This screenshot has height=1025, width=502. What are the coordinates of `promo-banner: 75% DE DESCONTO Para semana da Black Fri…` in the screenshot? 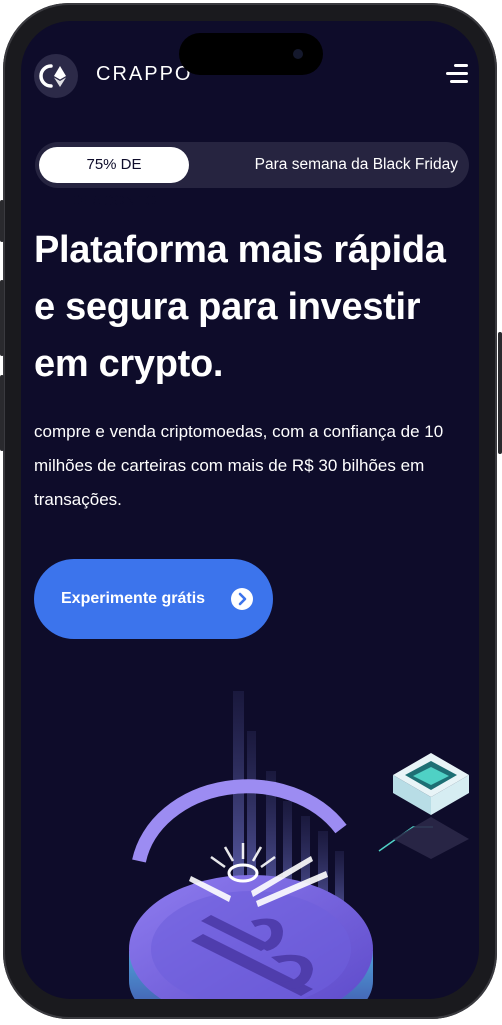 It's located at (252, 175).